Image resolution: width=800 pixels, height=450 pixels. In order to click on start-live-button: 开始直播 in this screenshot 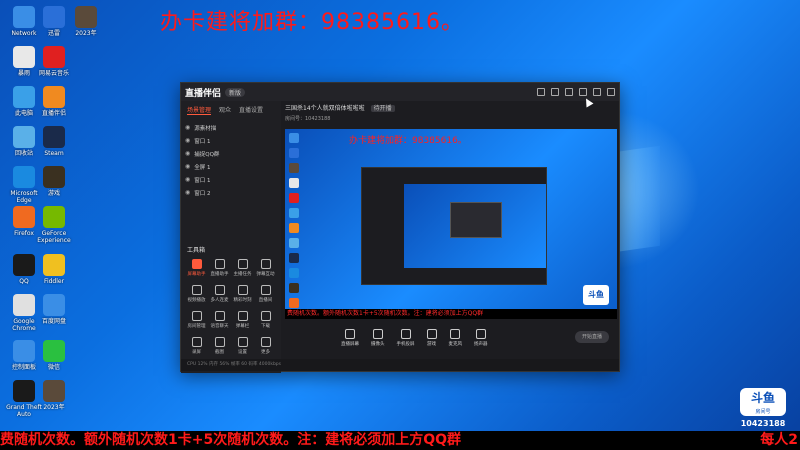, I will do `click(592, 337)`.